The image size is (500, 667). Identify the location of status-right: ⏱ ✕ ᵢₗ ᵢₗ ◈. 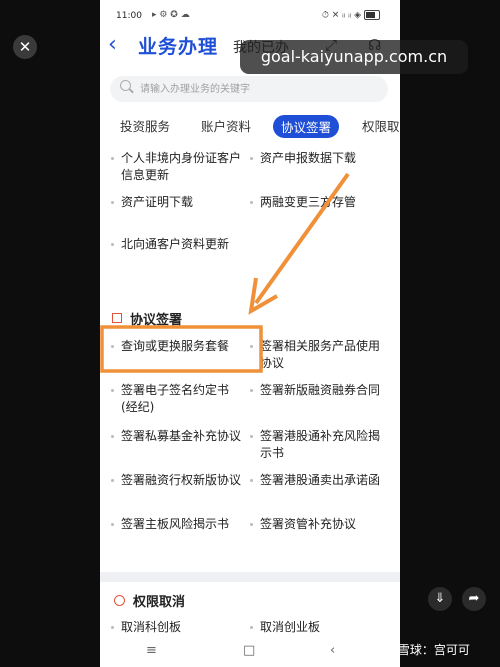
(351, 15).